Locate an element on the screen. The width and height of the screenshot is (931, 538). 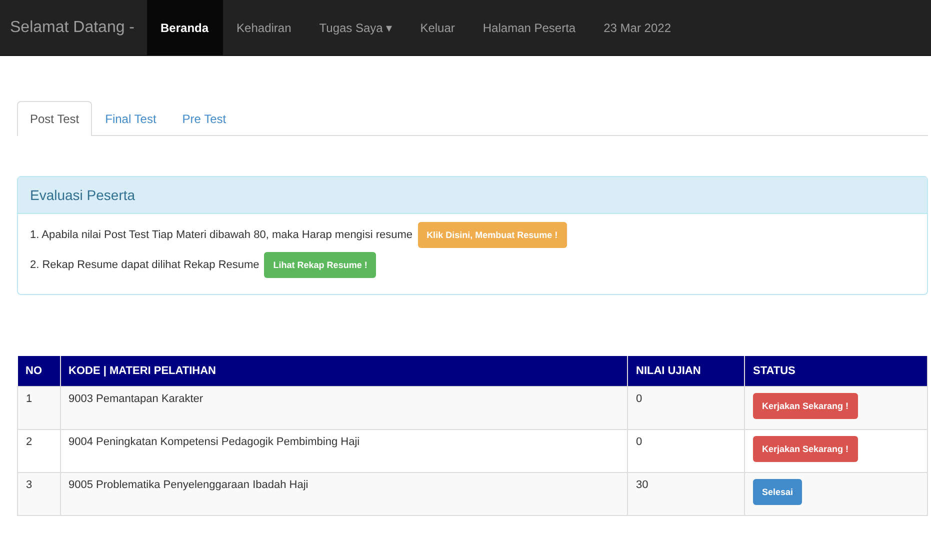
table-cell: 1 is located at coordinates (39, 408).